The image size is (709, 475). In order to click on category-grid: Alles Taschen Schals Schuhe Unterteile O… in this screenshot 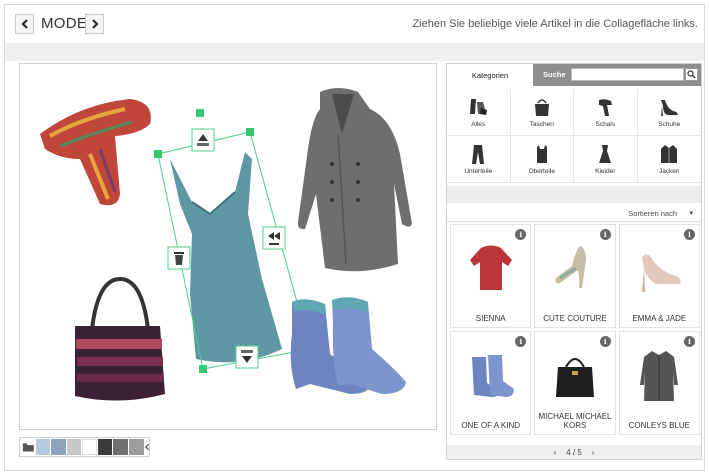, I will do `click(574, 136)`.